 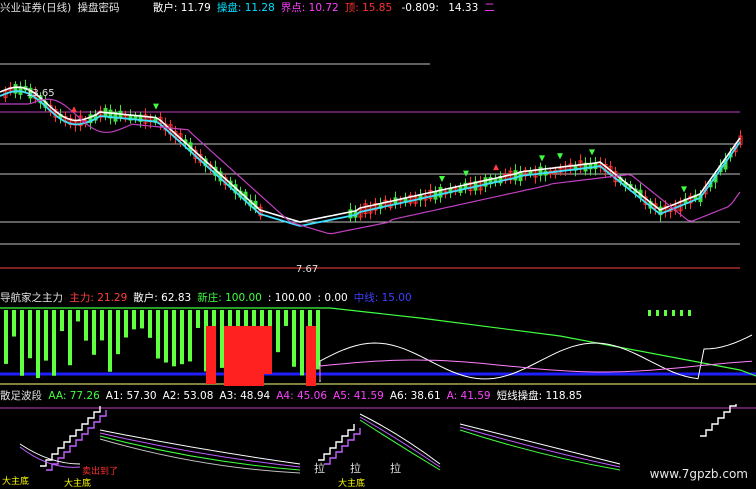 What do you see at coordinates (332, 298) in the screenshot?
I see `mid-item-4: : 0.00` at bounding box center [332, 298].